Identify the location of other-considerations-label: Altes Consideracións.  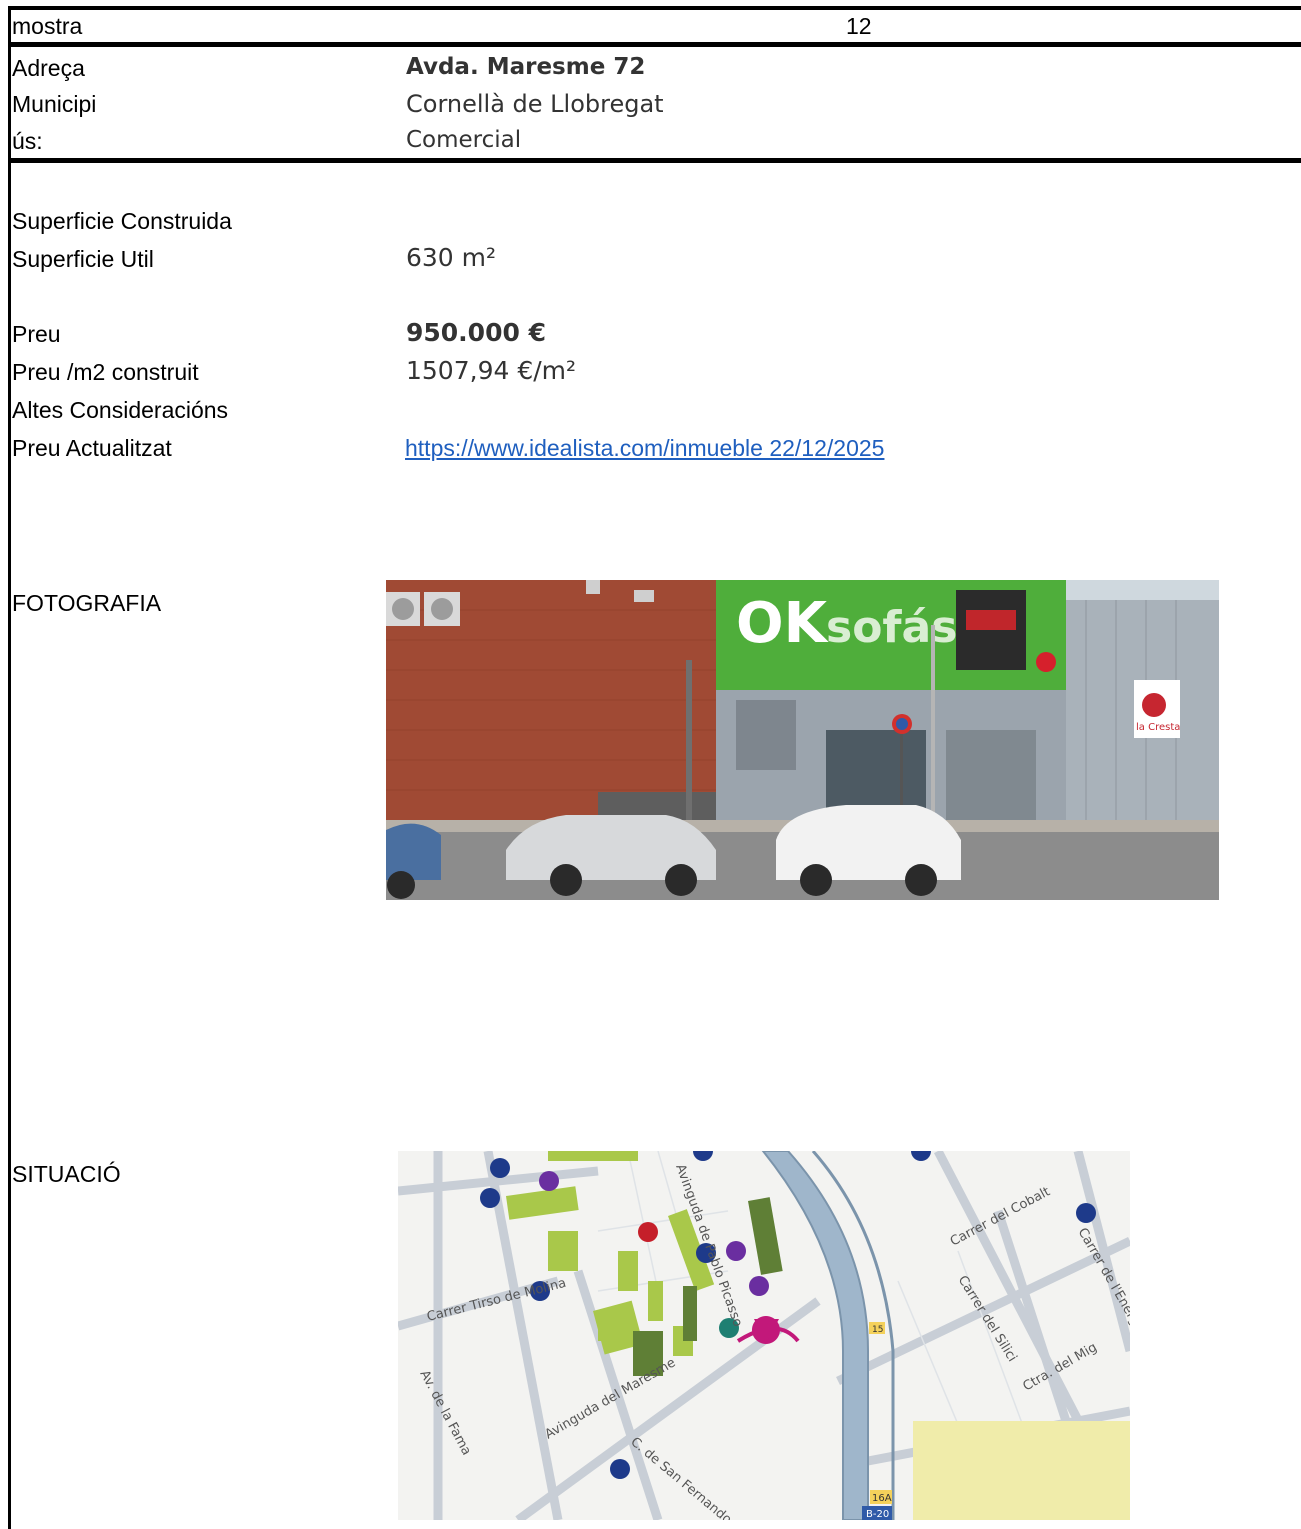
(120, 410).